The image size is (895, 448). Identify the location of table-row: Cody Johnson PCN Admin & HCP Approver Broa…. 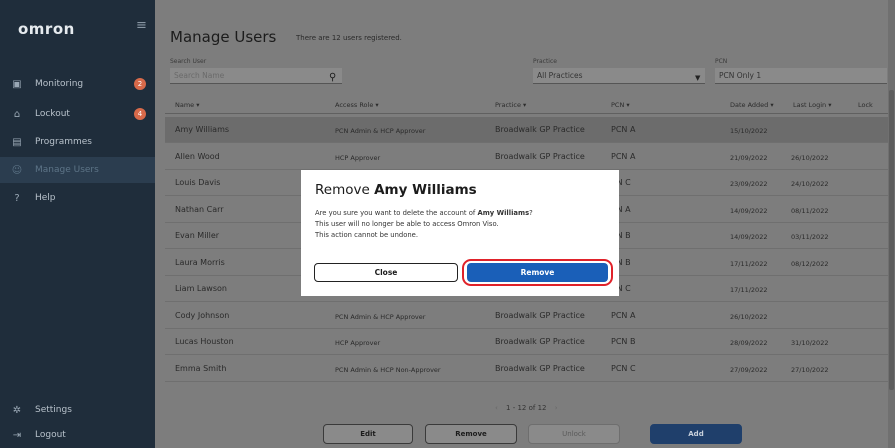
(530, 316).